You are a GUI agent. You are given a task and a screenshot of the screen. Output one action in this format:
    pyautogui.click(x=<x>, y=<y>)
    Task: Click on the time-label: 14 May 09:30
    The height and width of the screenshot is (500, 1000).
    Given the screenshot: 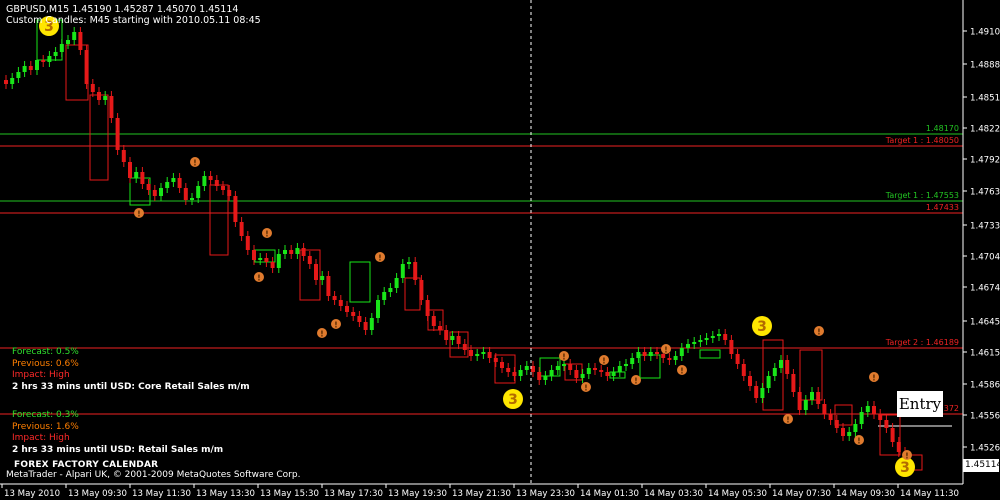 What is the action you would take?
    pyautogui.click(x=865, y=494)
    